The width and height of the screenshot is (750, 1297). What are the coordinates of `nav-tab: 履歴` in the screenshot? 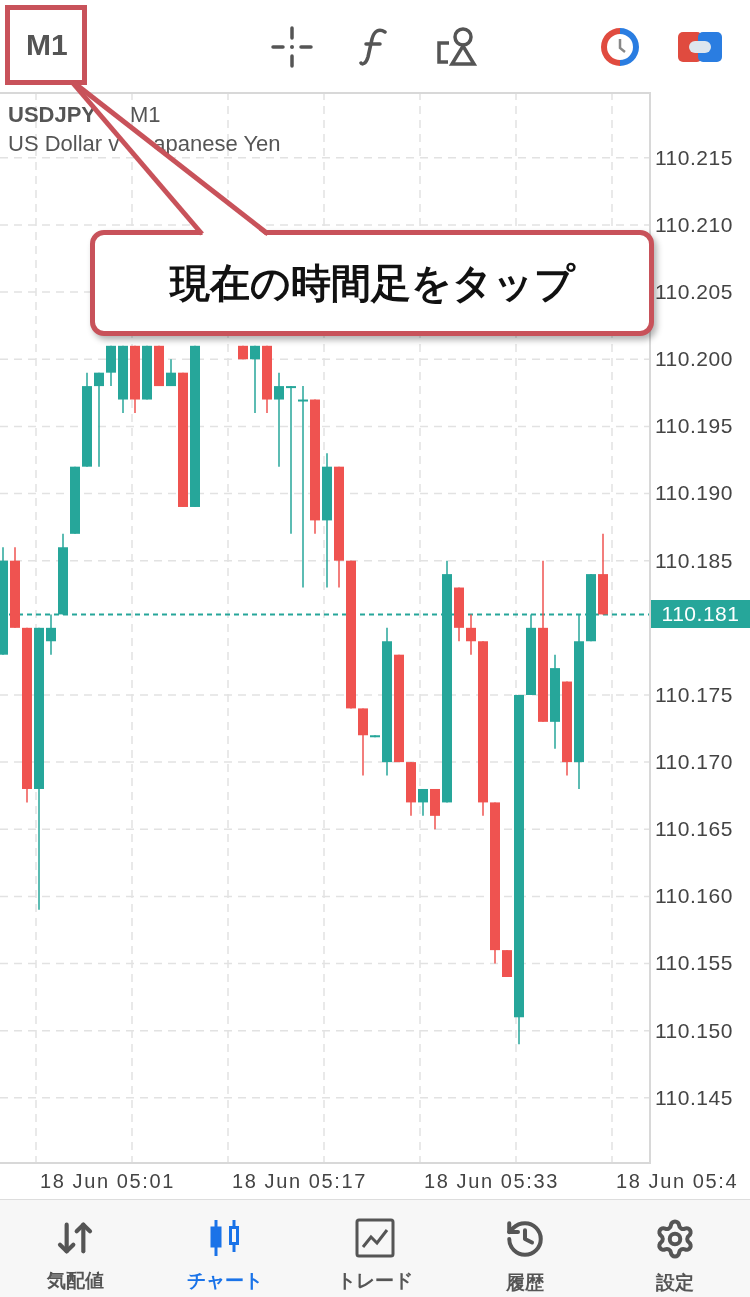 It's located at (525, 1248).